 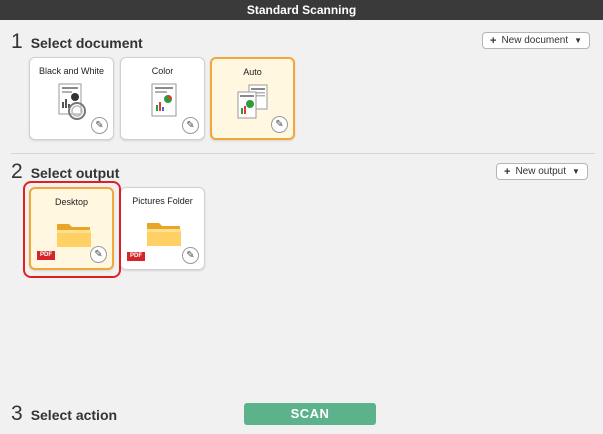 I want to click on document-card-black-and-white: Black and White ✎, so click(x=71, y=98).